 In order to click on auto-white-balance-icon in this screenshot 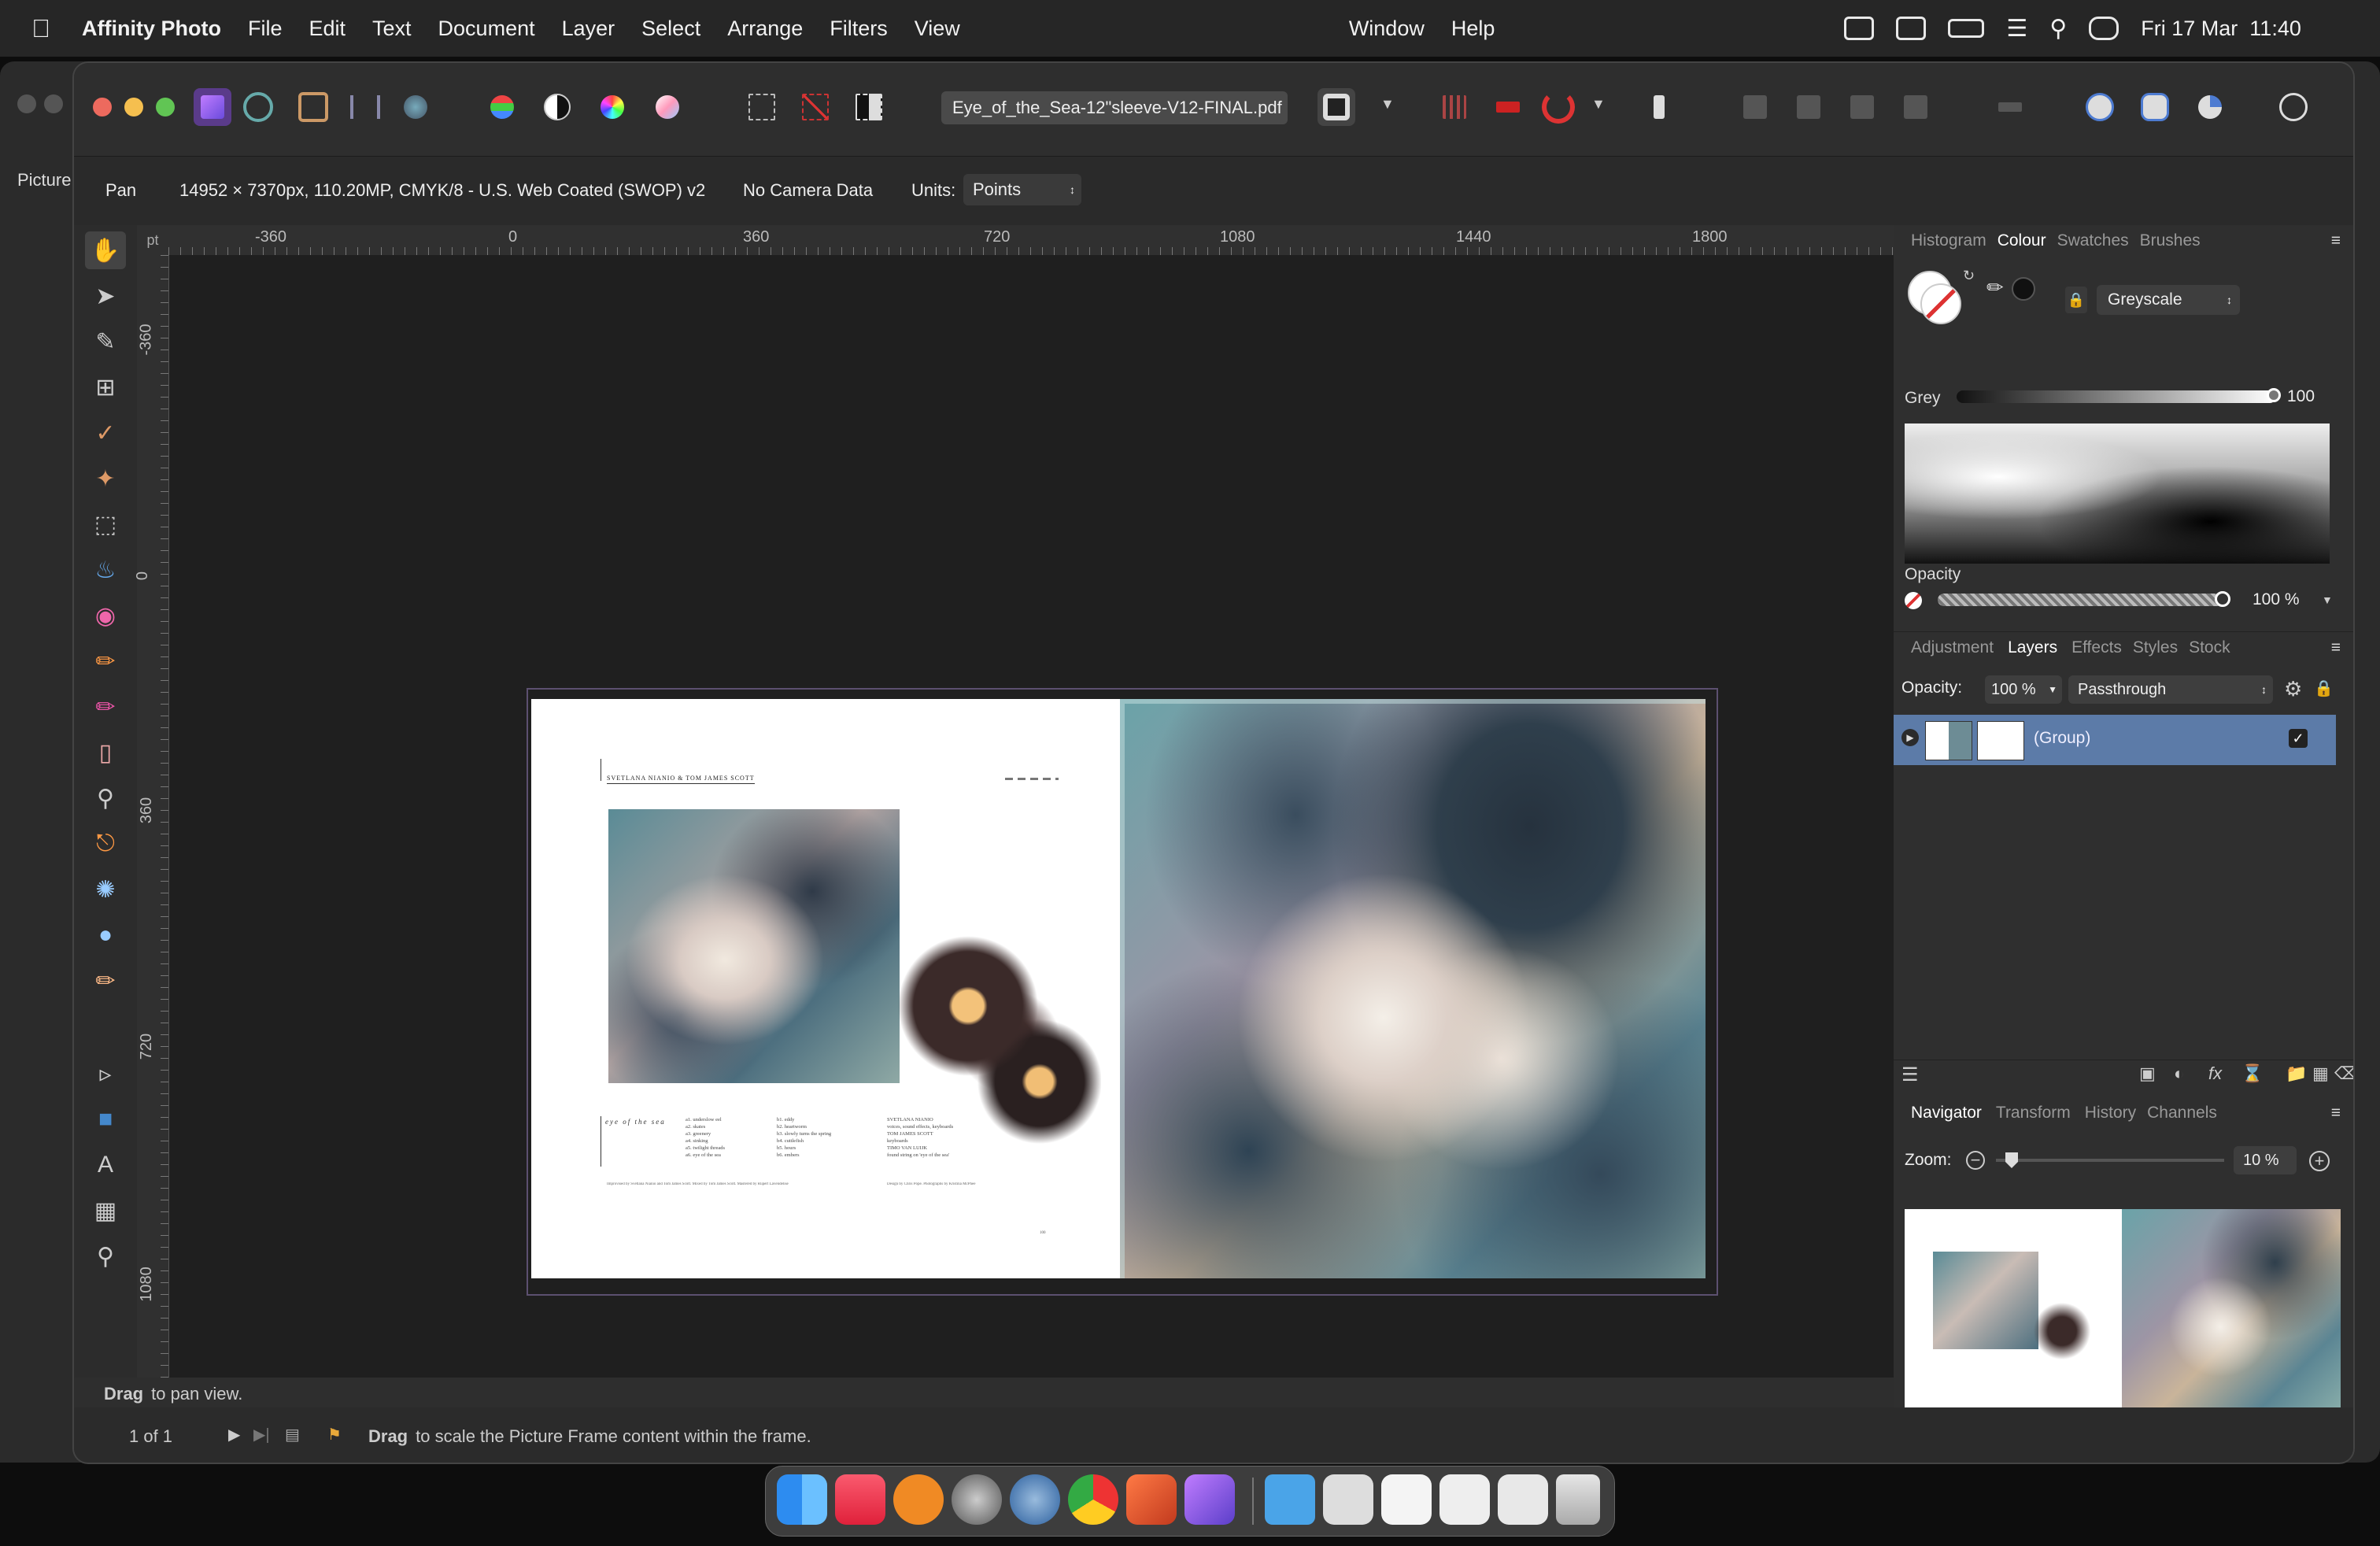, I will do `click(667, 107)`.